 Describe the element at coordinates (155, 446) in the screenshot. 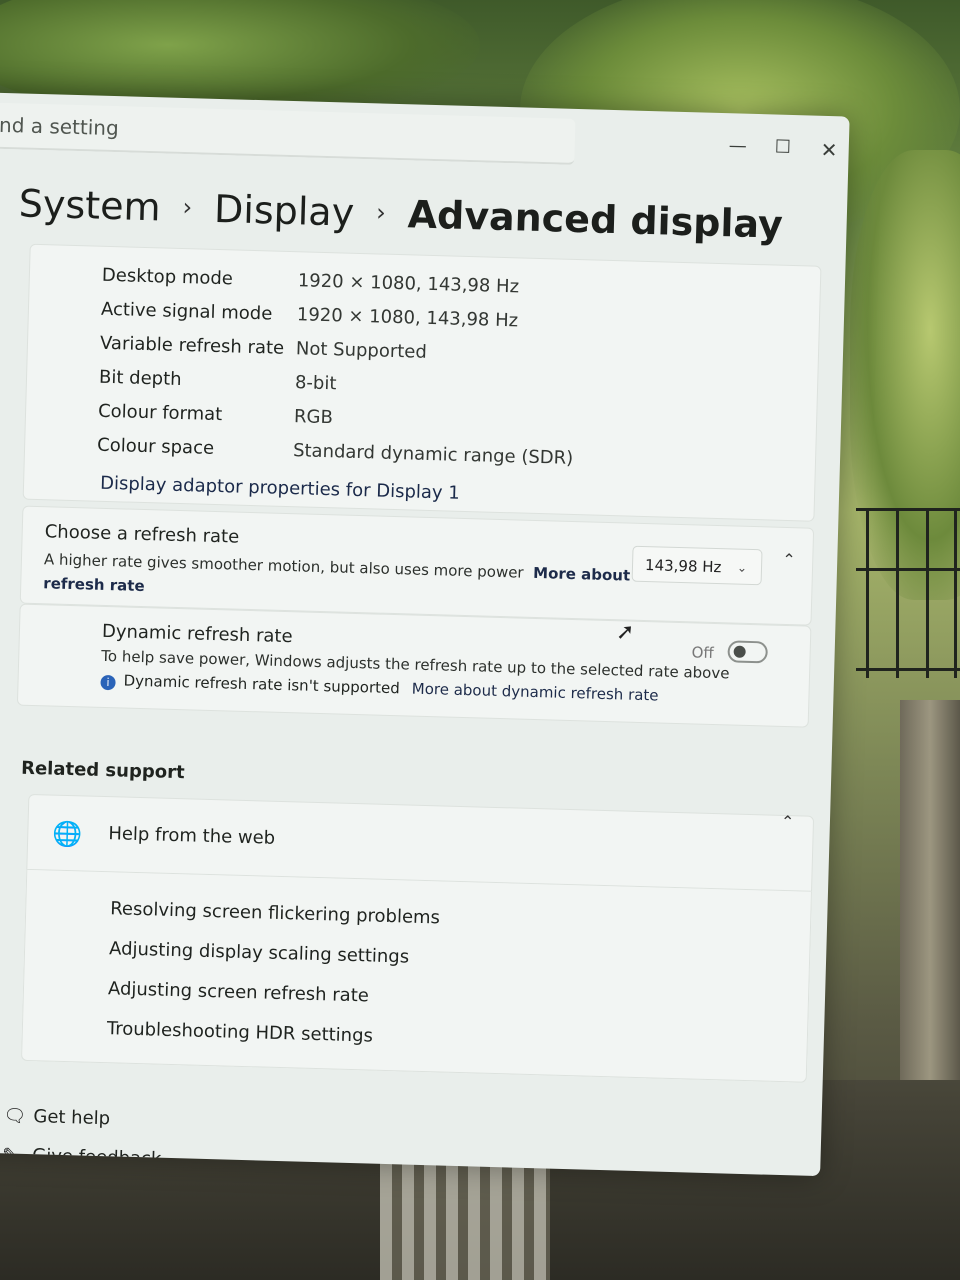

I see `info-label: Colour space` at that location.